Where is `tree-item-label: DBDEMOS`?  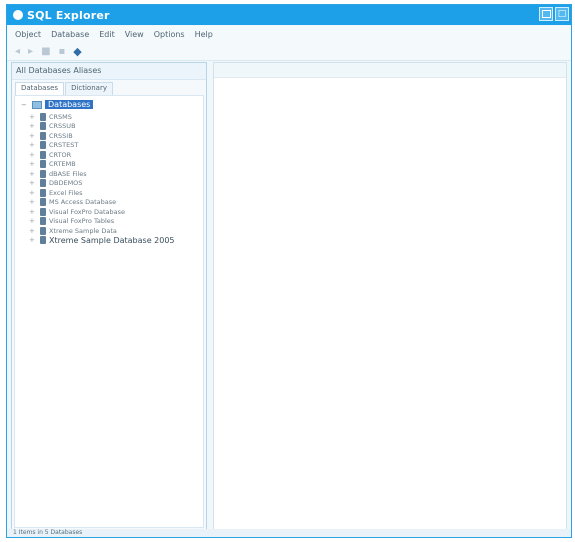
tree-item-label: DBDEMOS is located at coordinates (66, 183).